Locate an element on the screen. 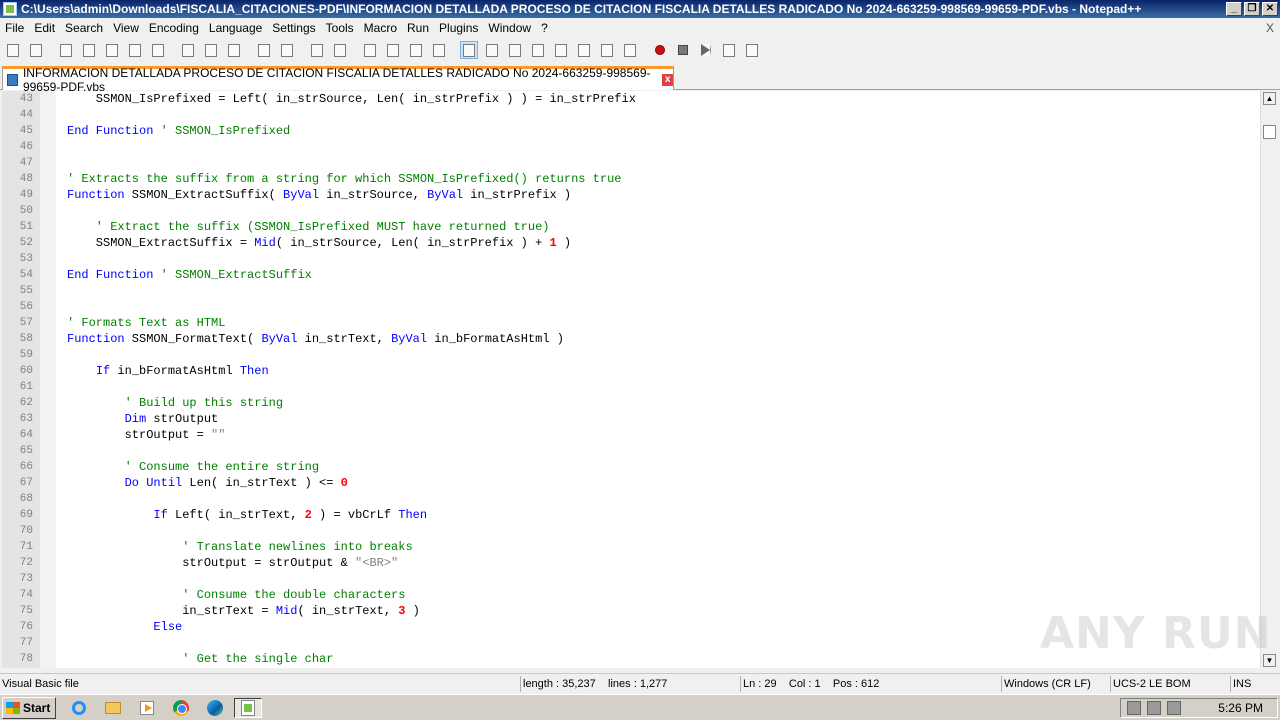 The image size is (1280, 720). cut-icon is located at coordinates (188, 50).